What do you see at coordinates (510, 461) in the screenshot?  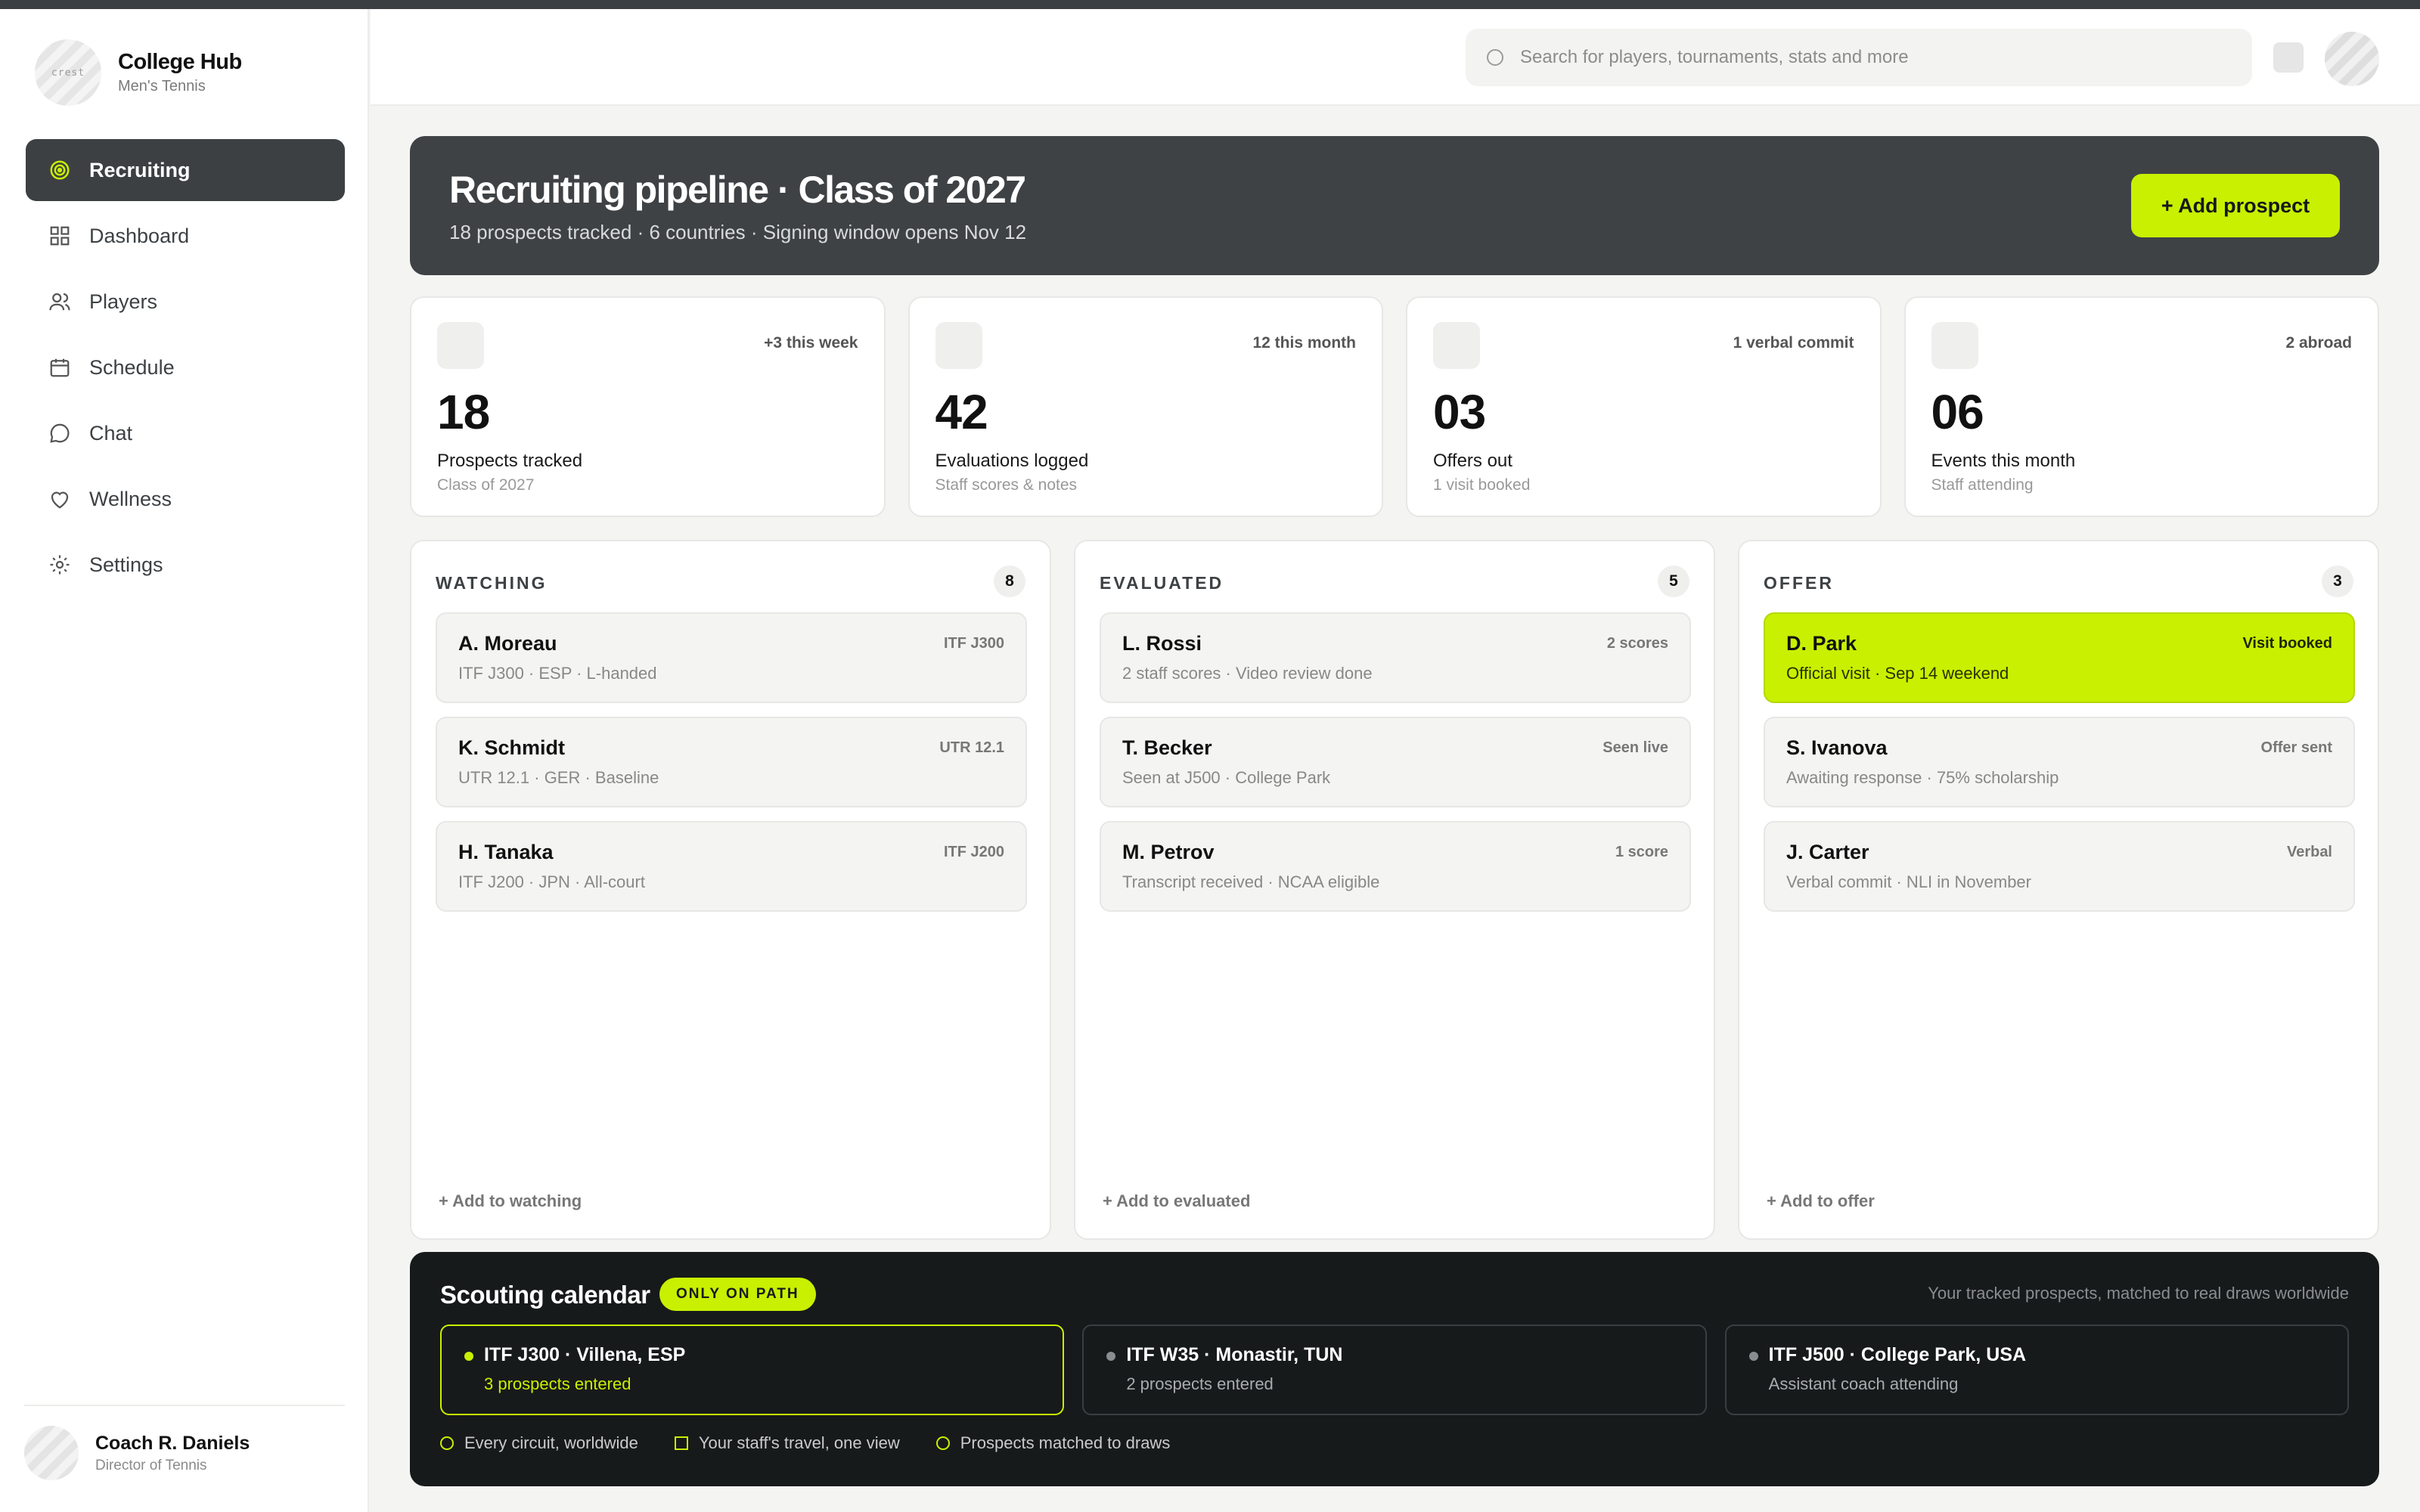 I see `stat-label: Prospects tracked` at bounding box center [510, 461].